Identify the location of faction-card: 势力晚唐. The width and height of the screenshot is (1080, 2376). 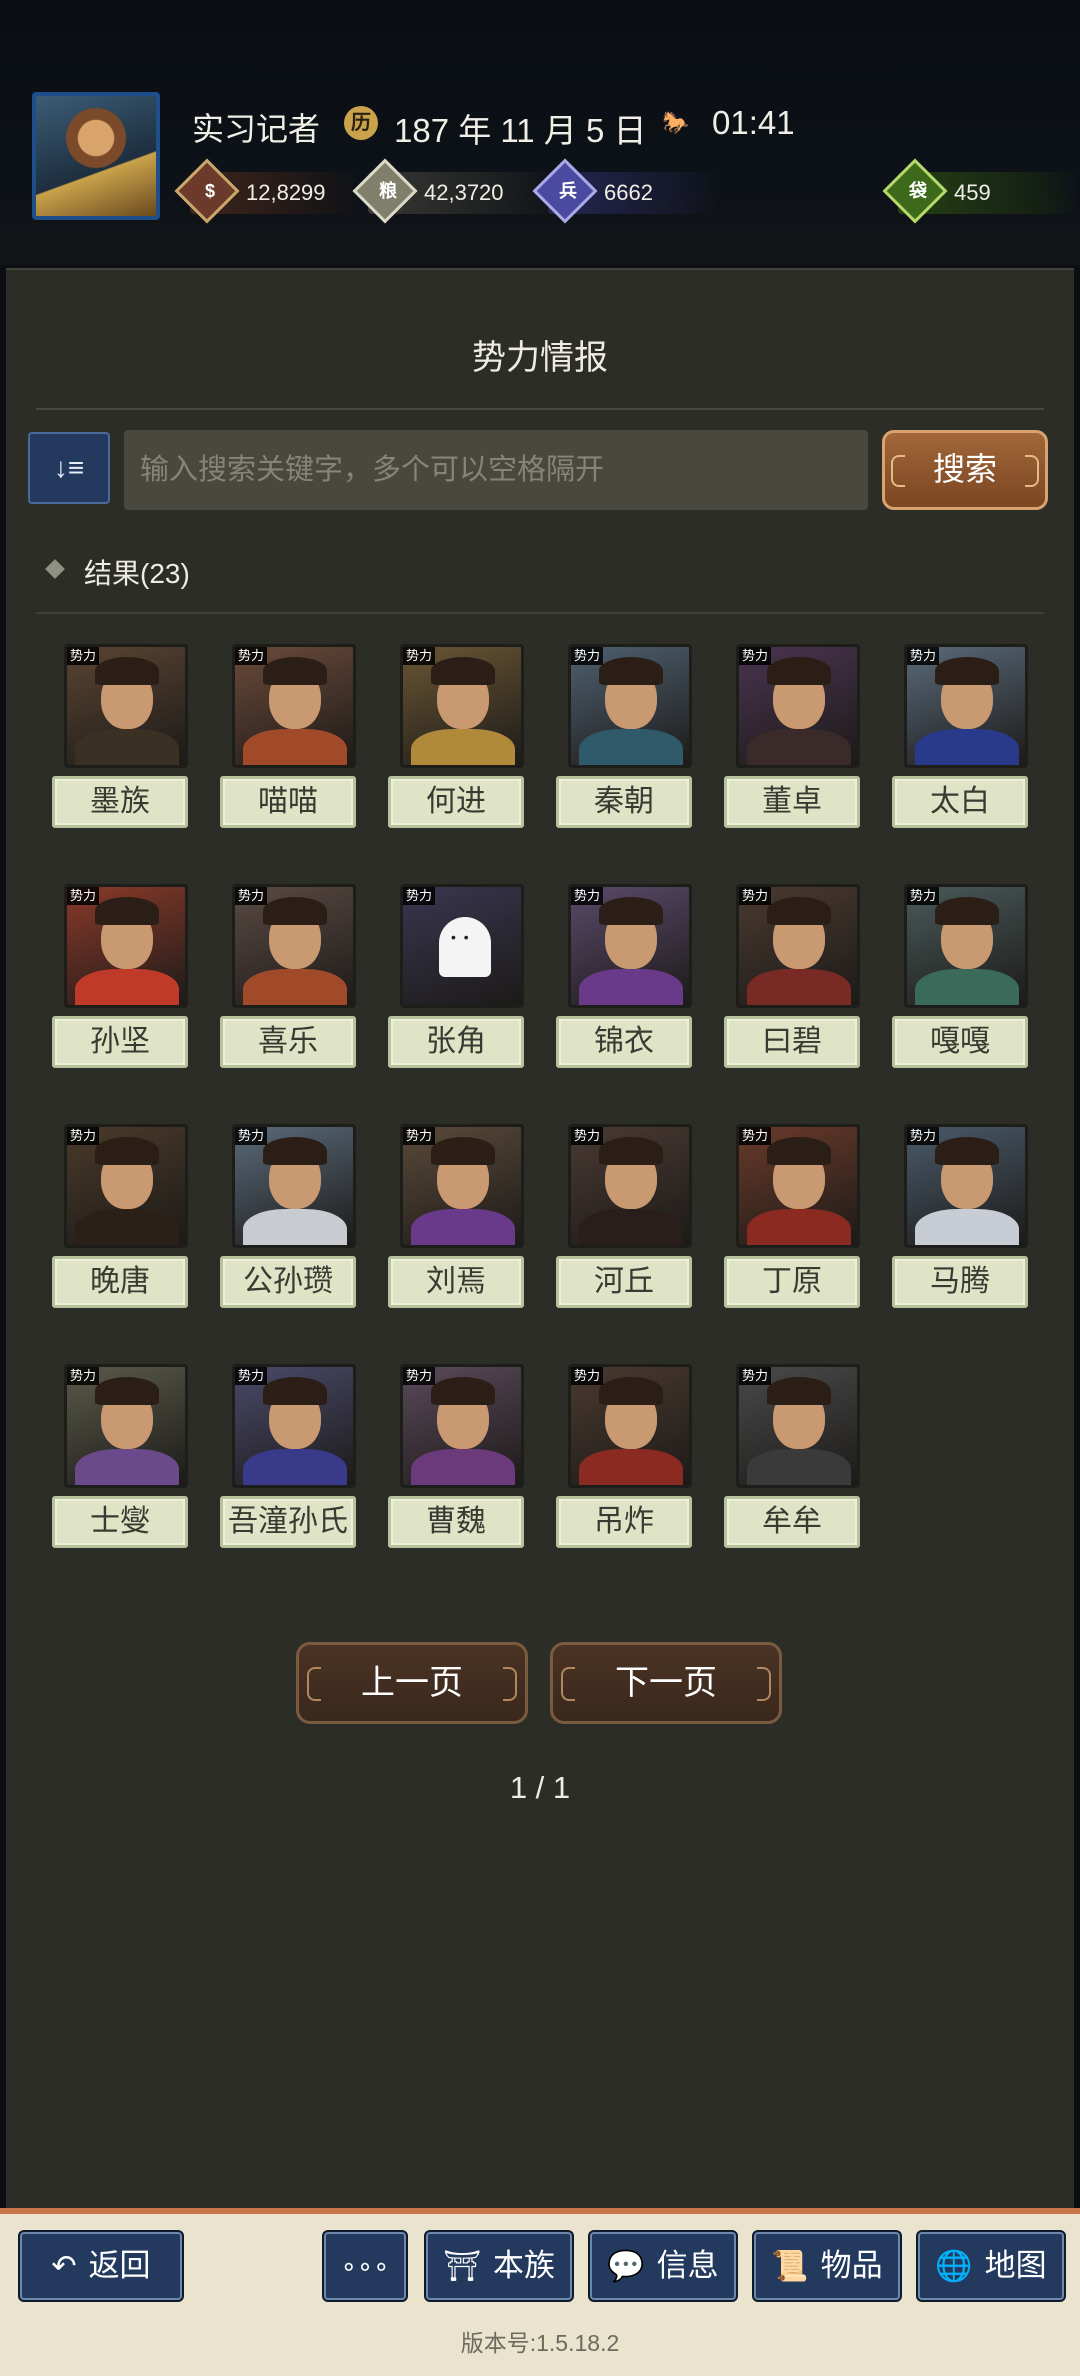
(136, 1216).